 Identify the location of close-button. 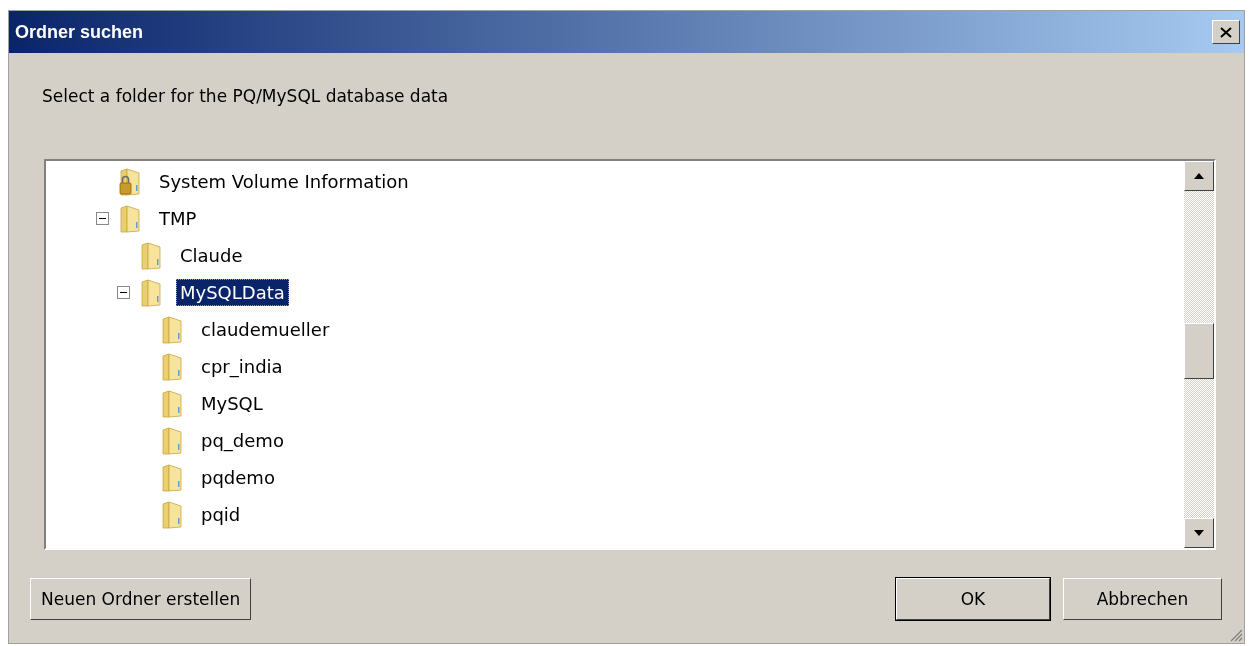
(1226, 32).